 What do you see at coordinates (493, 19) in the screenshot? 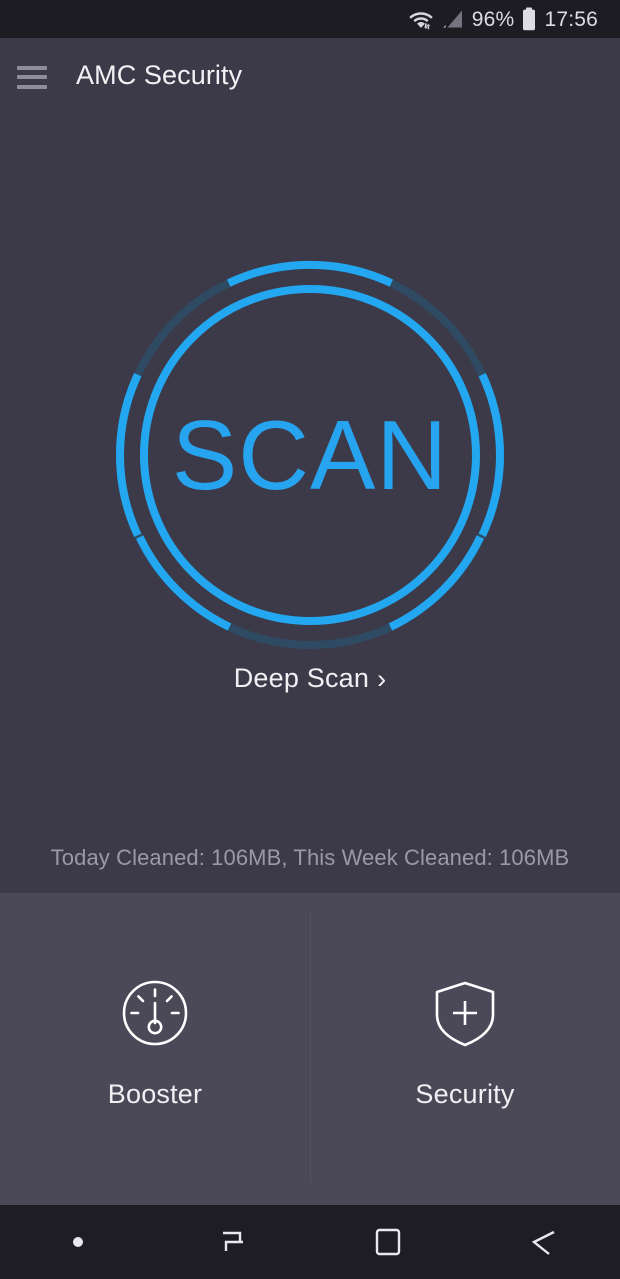
I see `battery-percent-label: 96%` at bounding box center [493, 19].